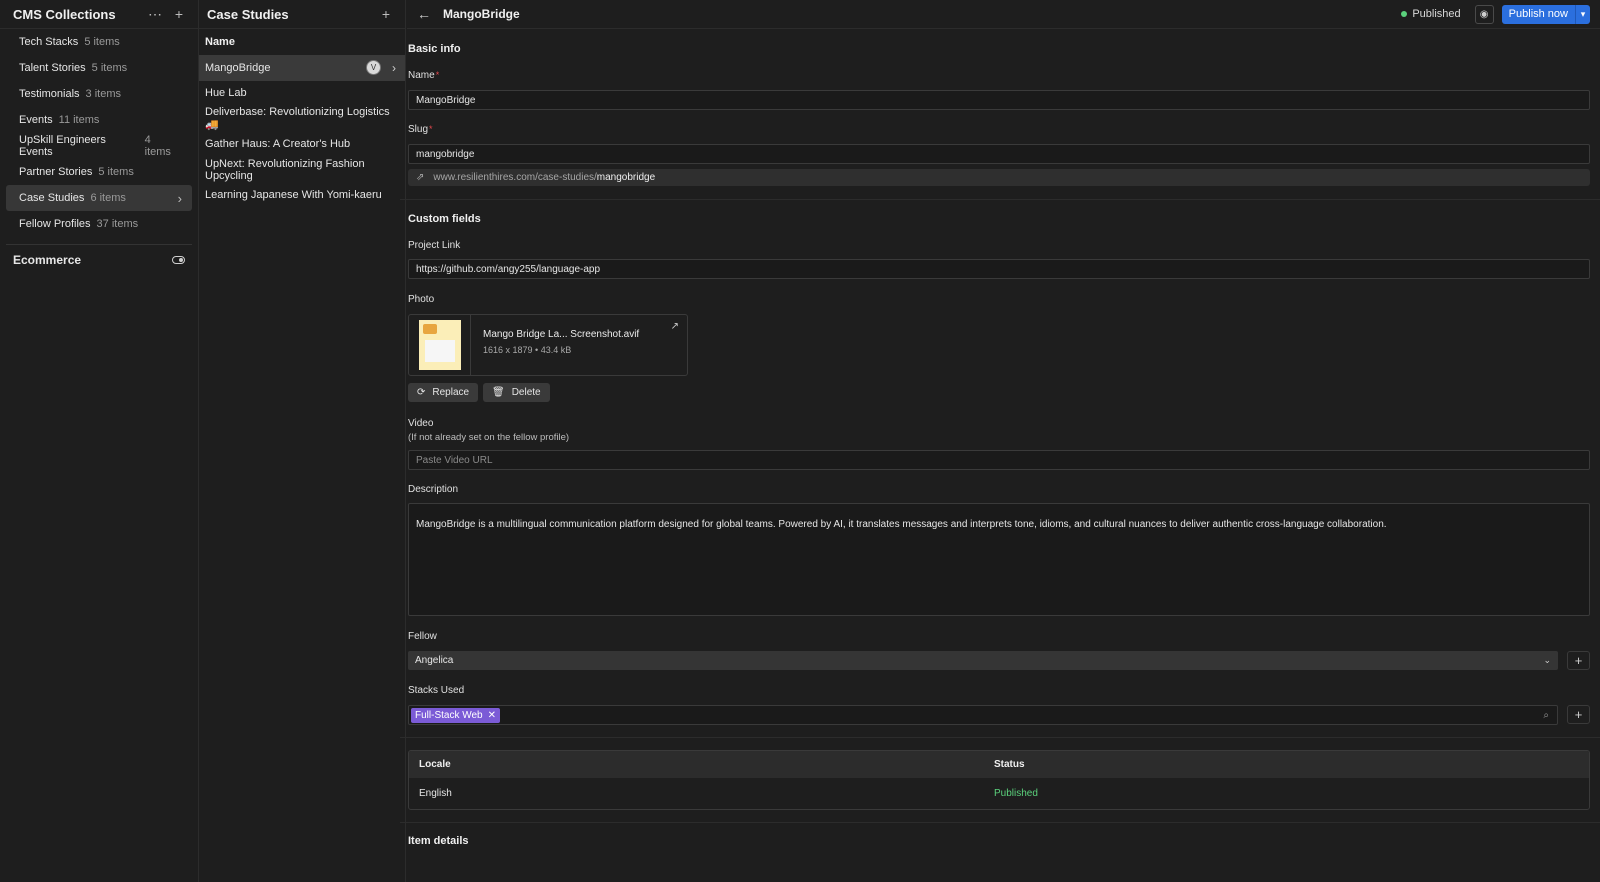 This screenshot has height=882, width=1600. I want to click on fellow-label: Fellow, so click(422, 636).